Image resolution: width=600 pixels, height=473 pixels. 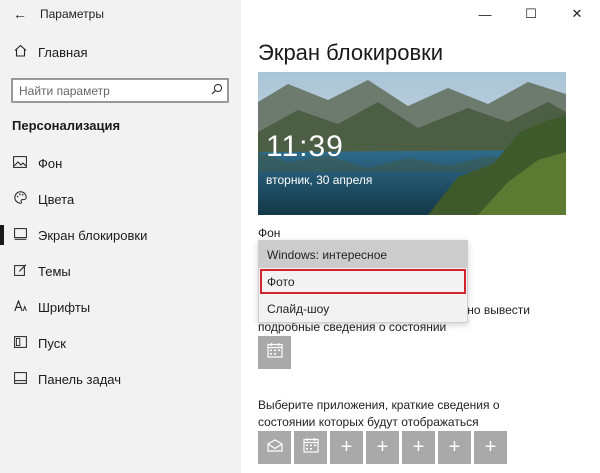 What do you see at coordinates (52, 343) in the screenshot?
I see `sidebar-item-label: Пуск` at bounding box center [52, 343].